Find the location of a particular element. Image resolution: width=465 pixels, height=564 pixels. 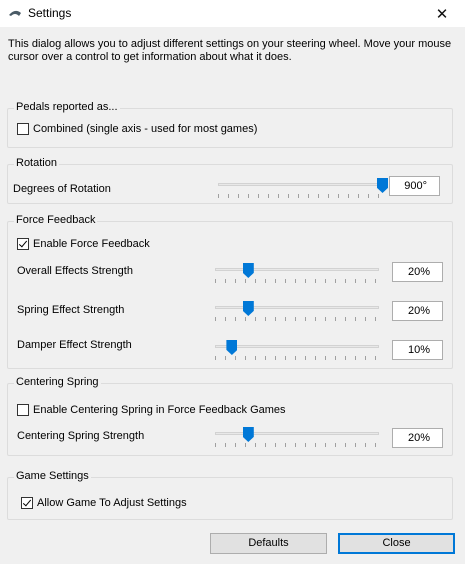

force-feedback-legend: Force Feedback is located at coordinates (56, 220).